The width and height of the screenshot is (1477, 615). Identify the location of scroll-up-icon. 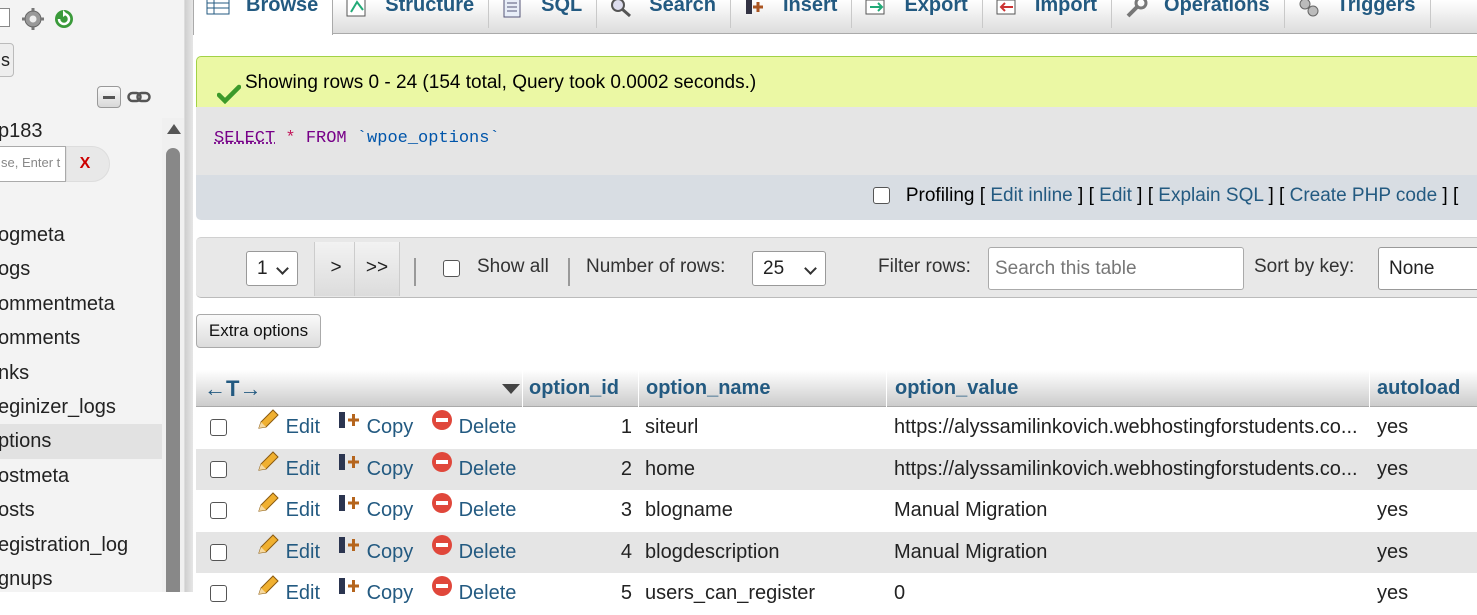
(174, 129).